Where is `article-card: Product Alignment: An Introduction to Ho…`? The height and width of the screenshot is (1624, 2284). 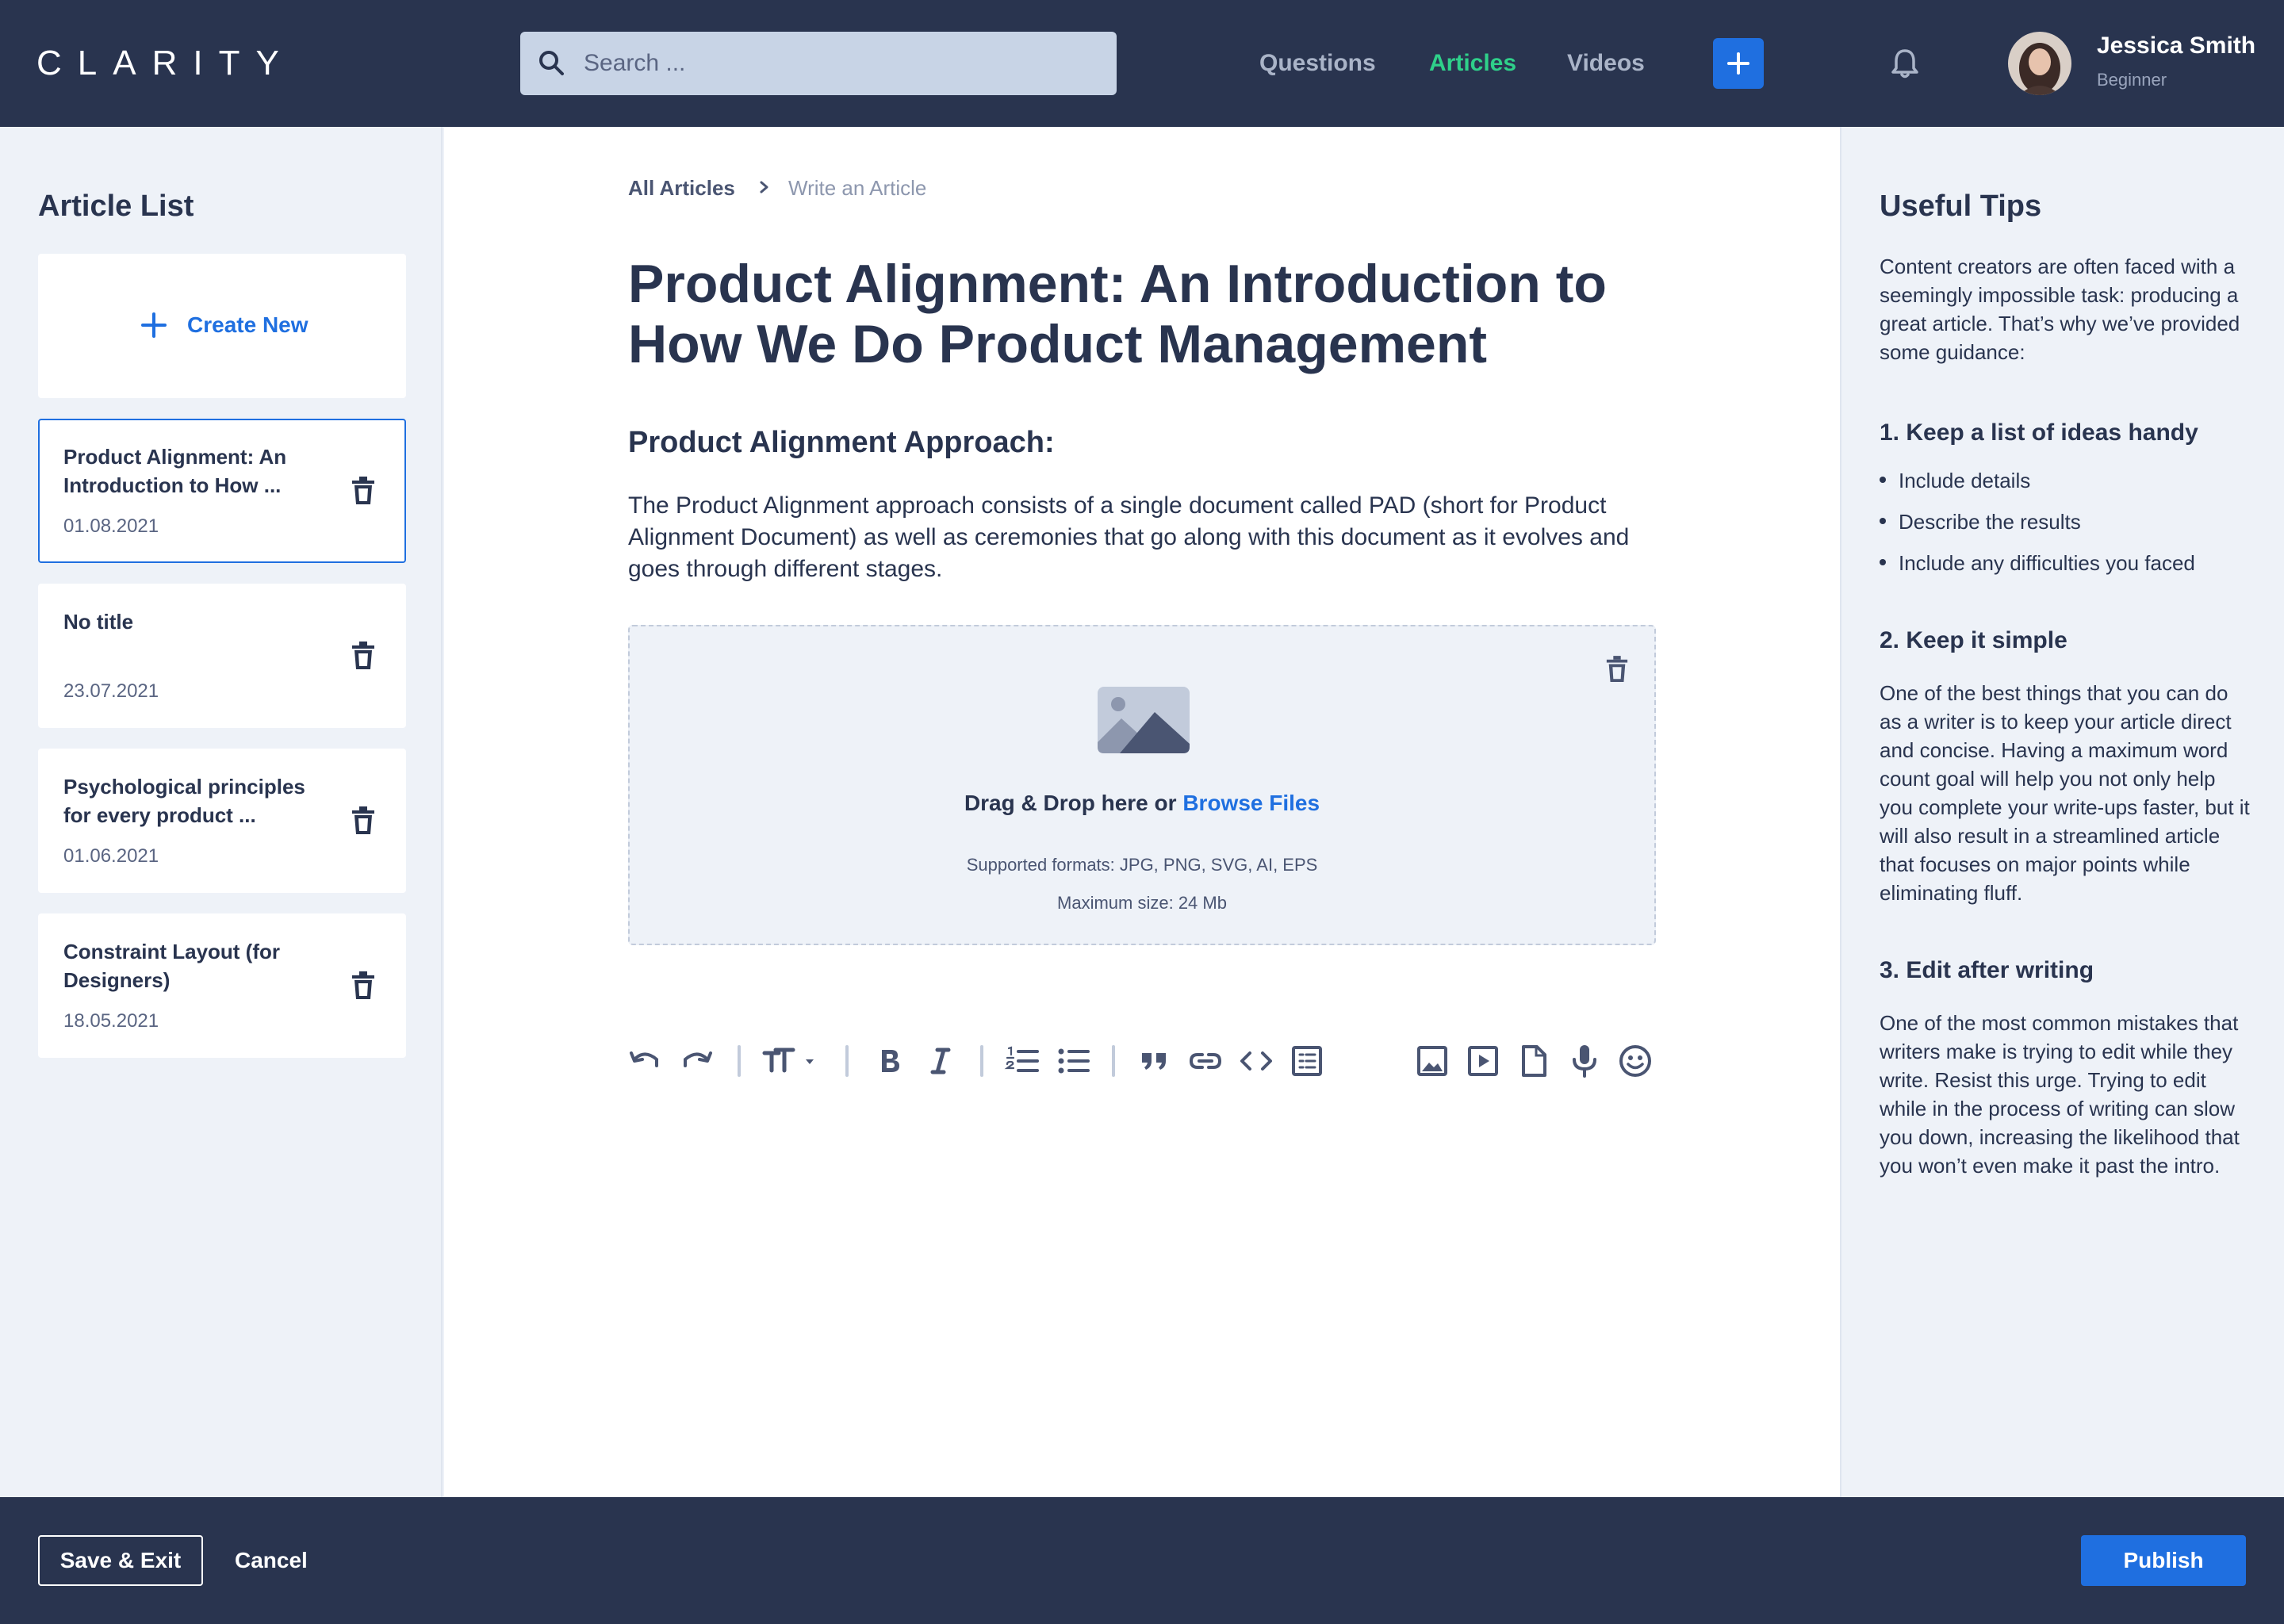 article-card: Product Alignment: An Introduction to Ho… is located at coordinates (222, 491).